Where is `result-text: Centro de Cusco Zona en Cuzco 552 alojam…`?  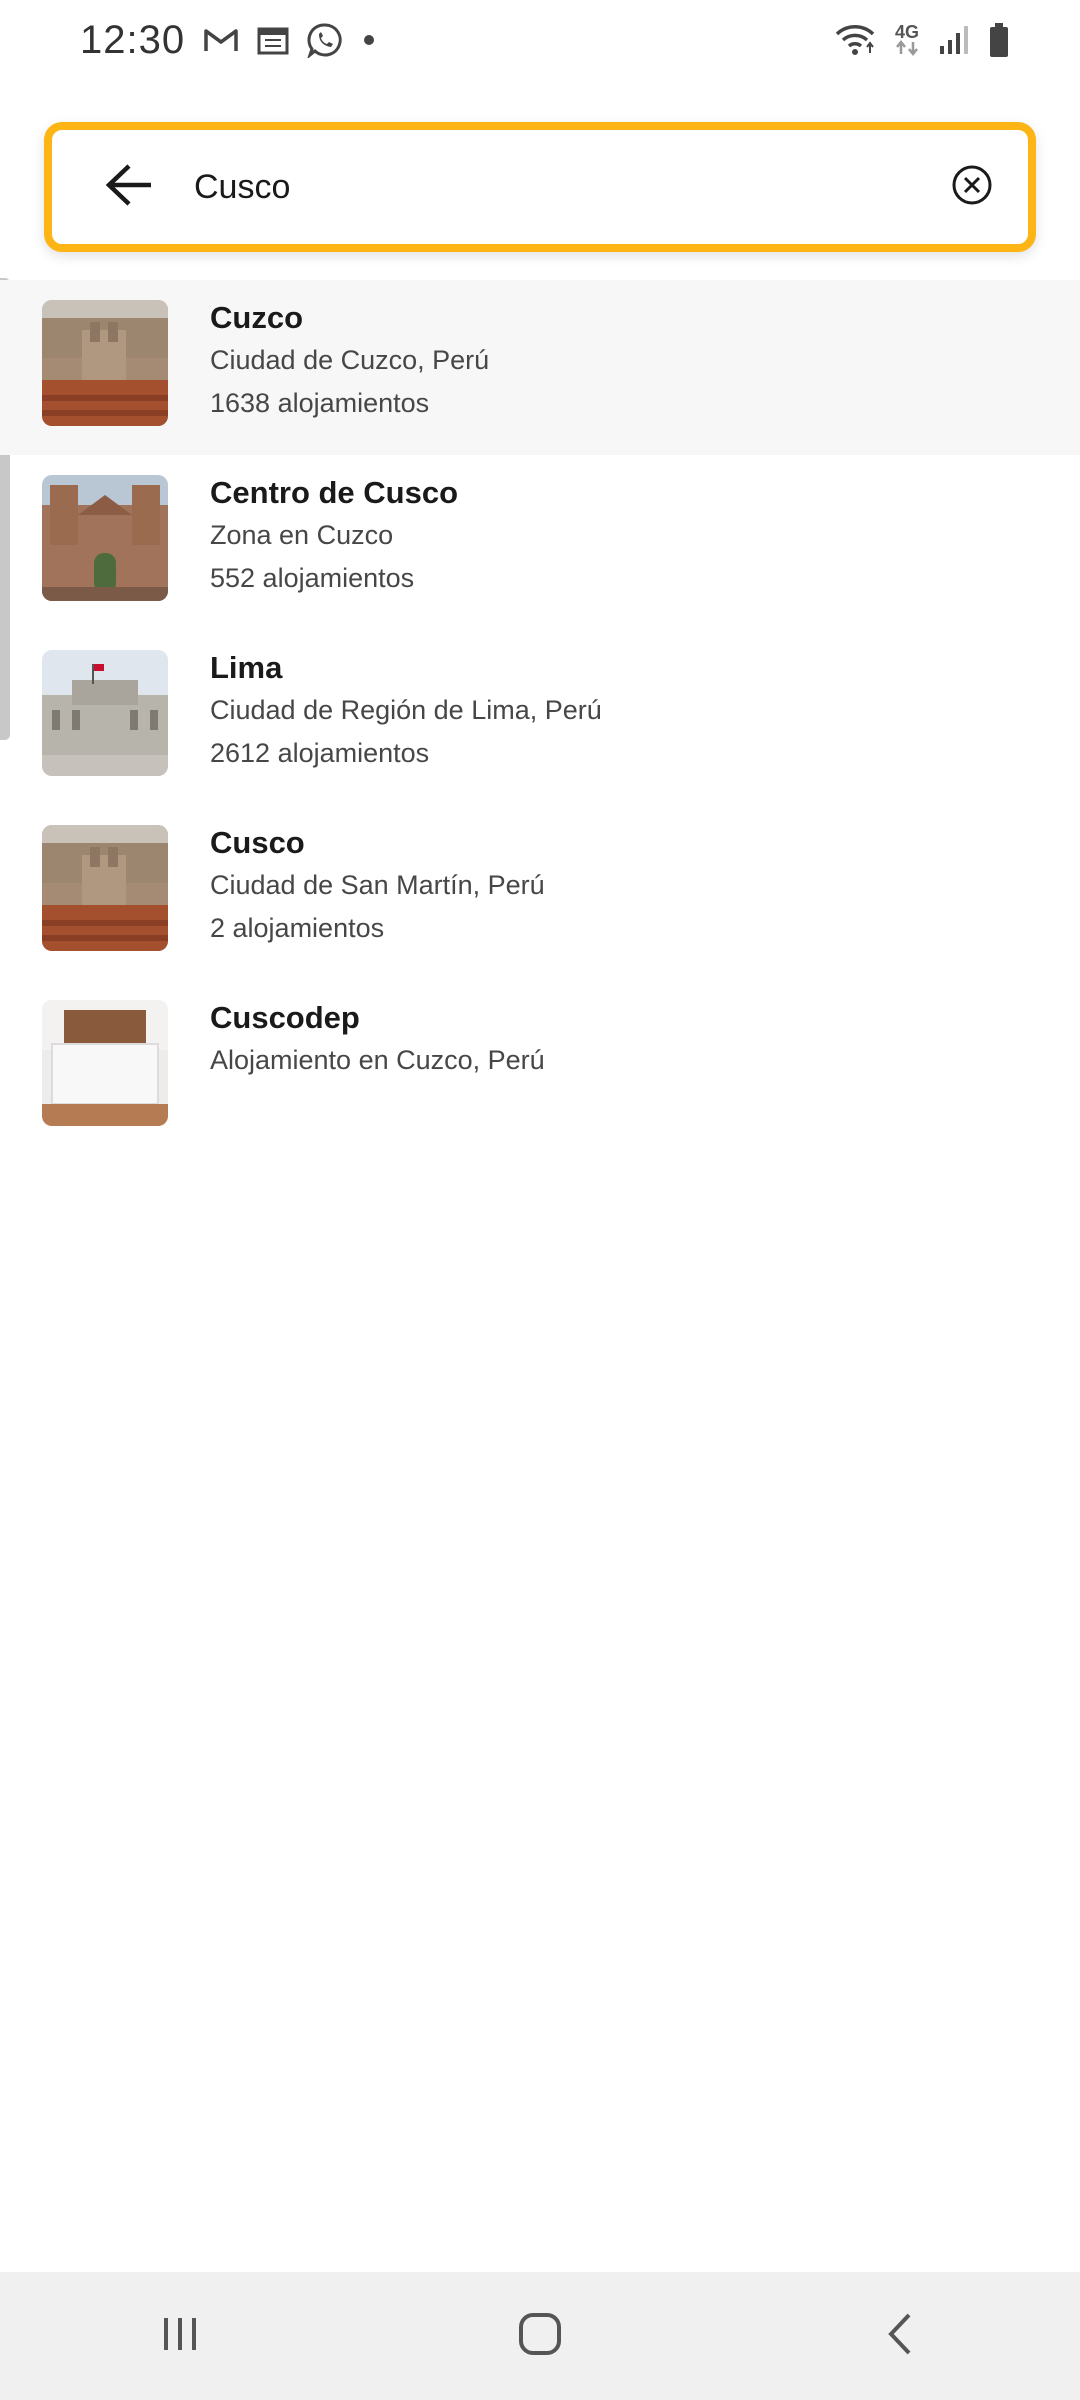
result-text: Centro de Cusco Zona en Cuzco 552 alojam… is located at coordinates (334, 537).